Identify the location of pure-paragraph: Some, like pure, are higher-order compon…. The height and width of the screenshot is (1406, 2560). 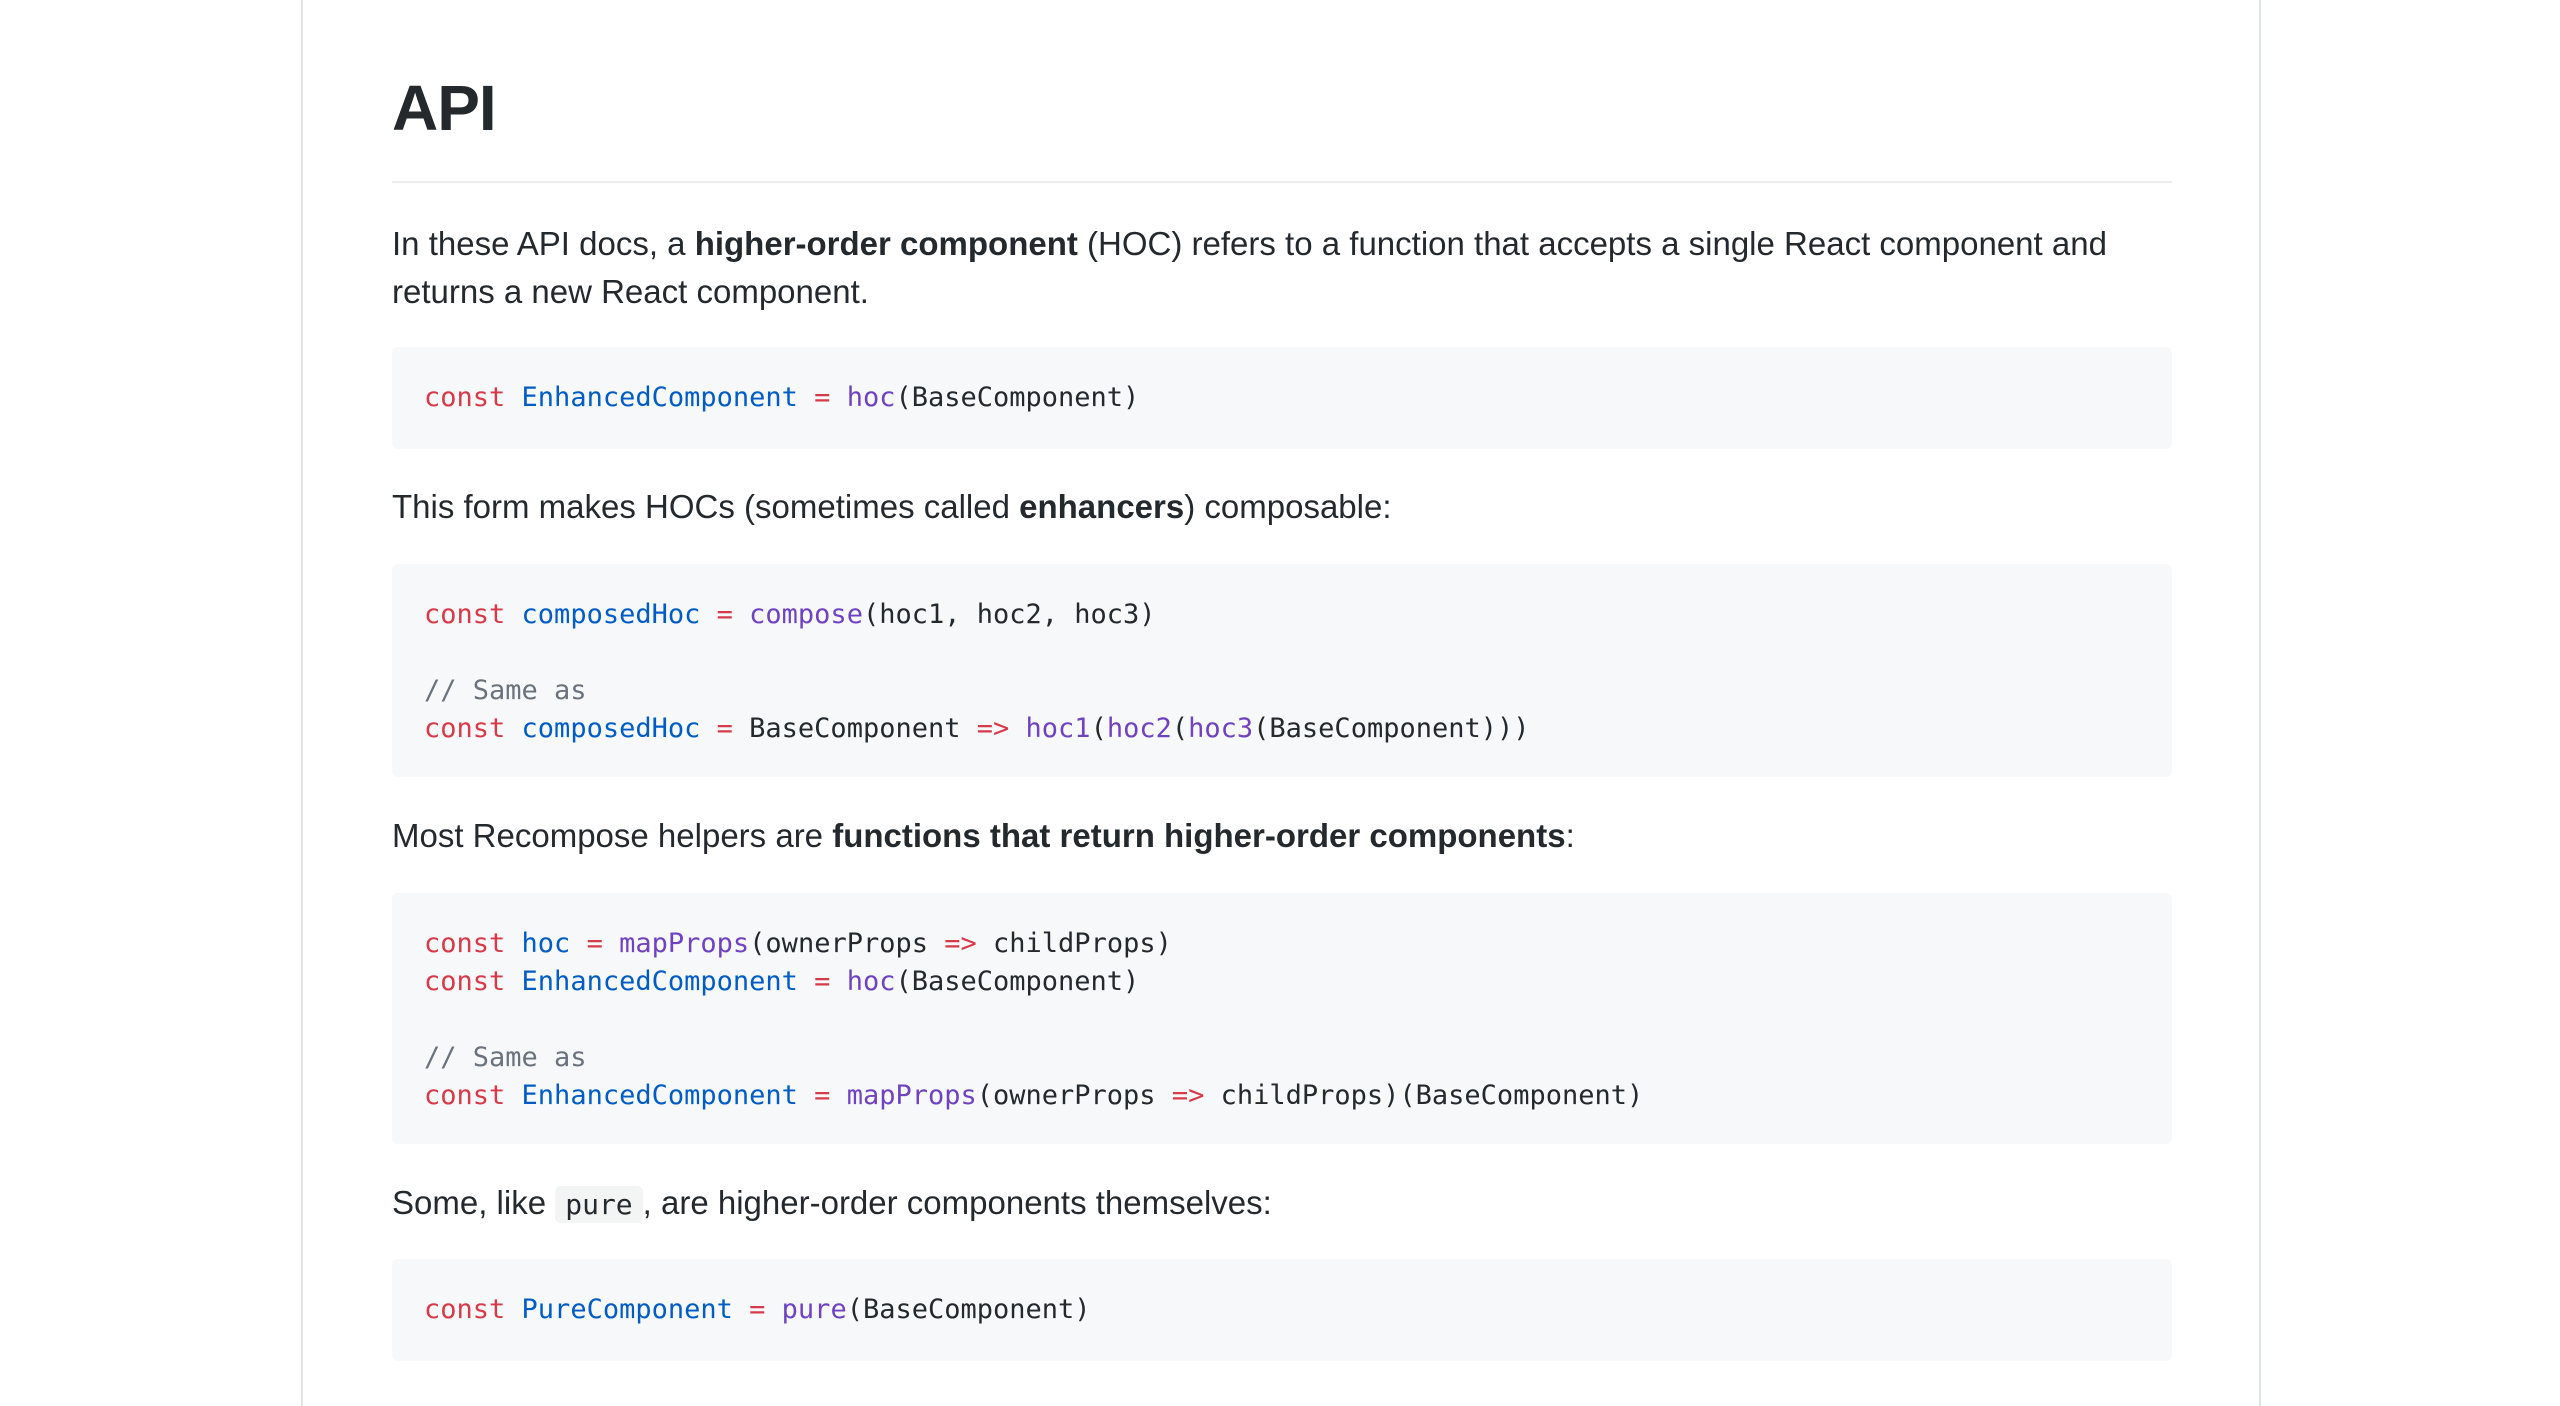
(832, 1203).